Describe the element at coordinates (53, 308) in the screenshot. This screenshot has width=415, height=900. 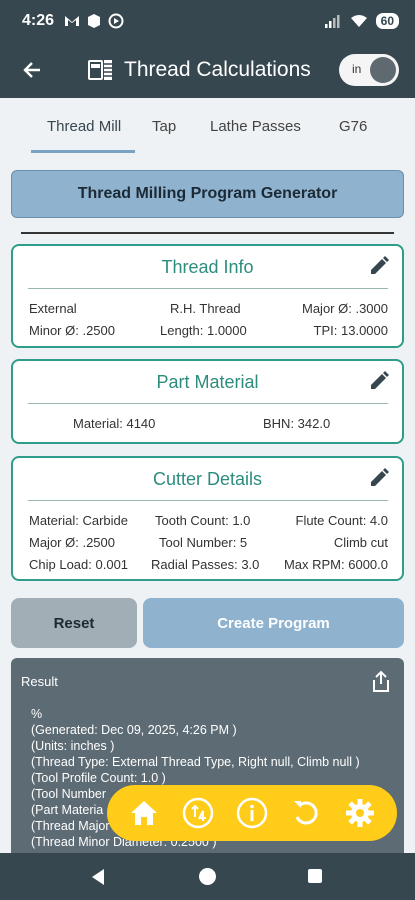
I see `thread-type: External` at that location.